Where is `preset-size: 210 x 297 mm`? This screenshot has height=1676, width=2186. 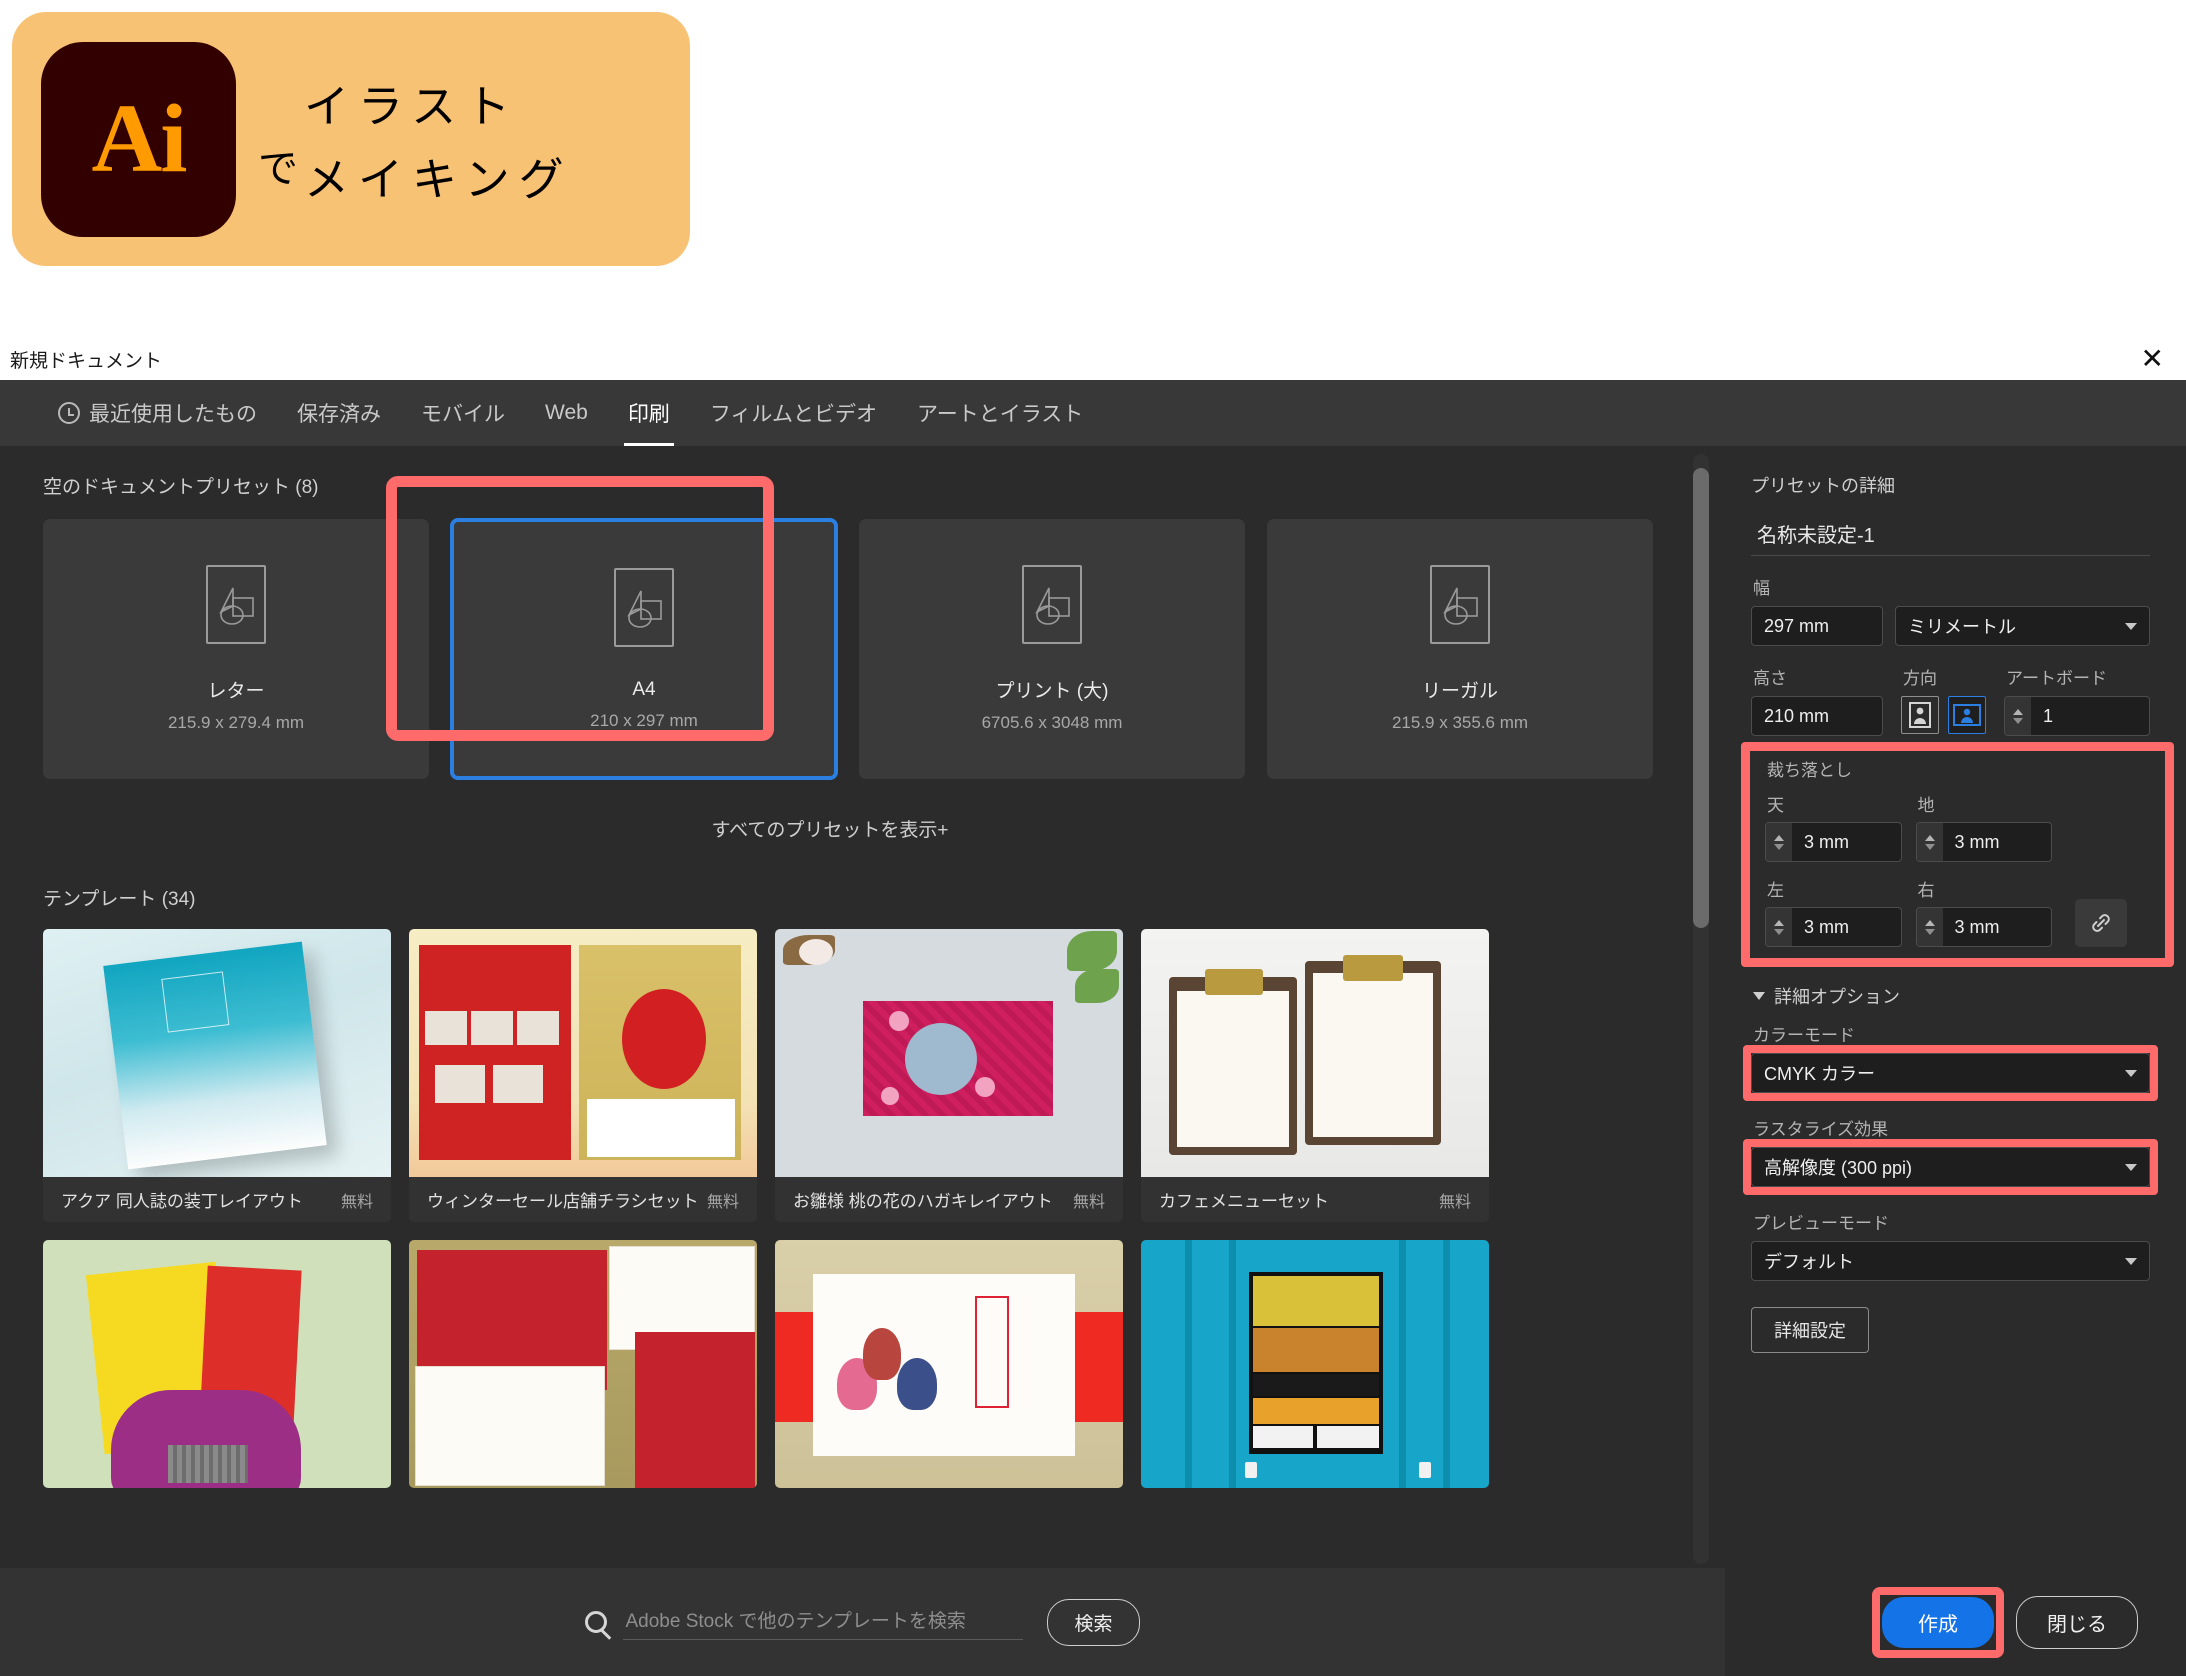
preset-size: 210 x 297 mm is located at coordinates (644, 720).